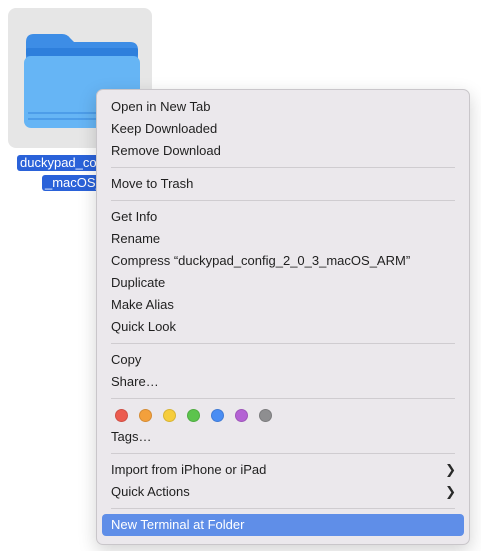 The height and width of the screenshot is (551, 481). I want to click on tag-blue-dot, so click(217, 415).